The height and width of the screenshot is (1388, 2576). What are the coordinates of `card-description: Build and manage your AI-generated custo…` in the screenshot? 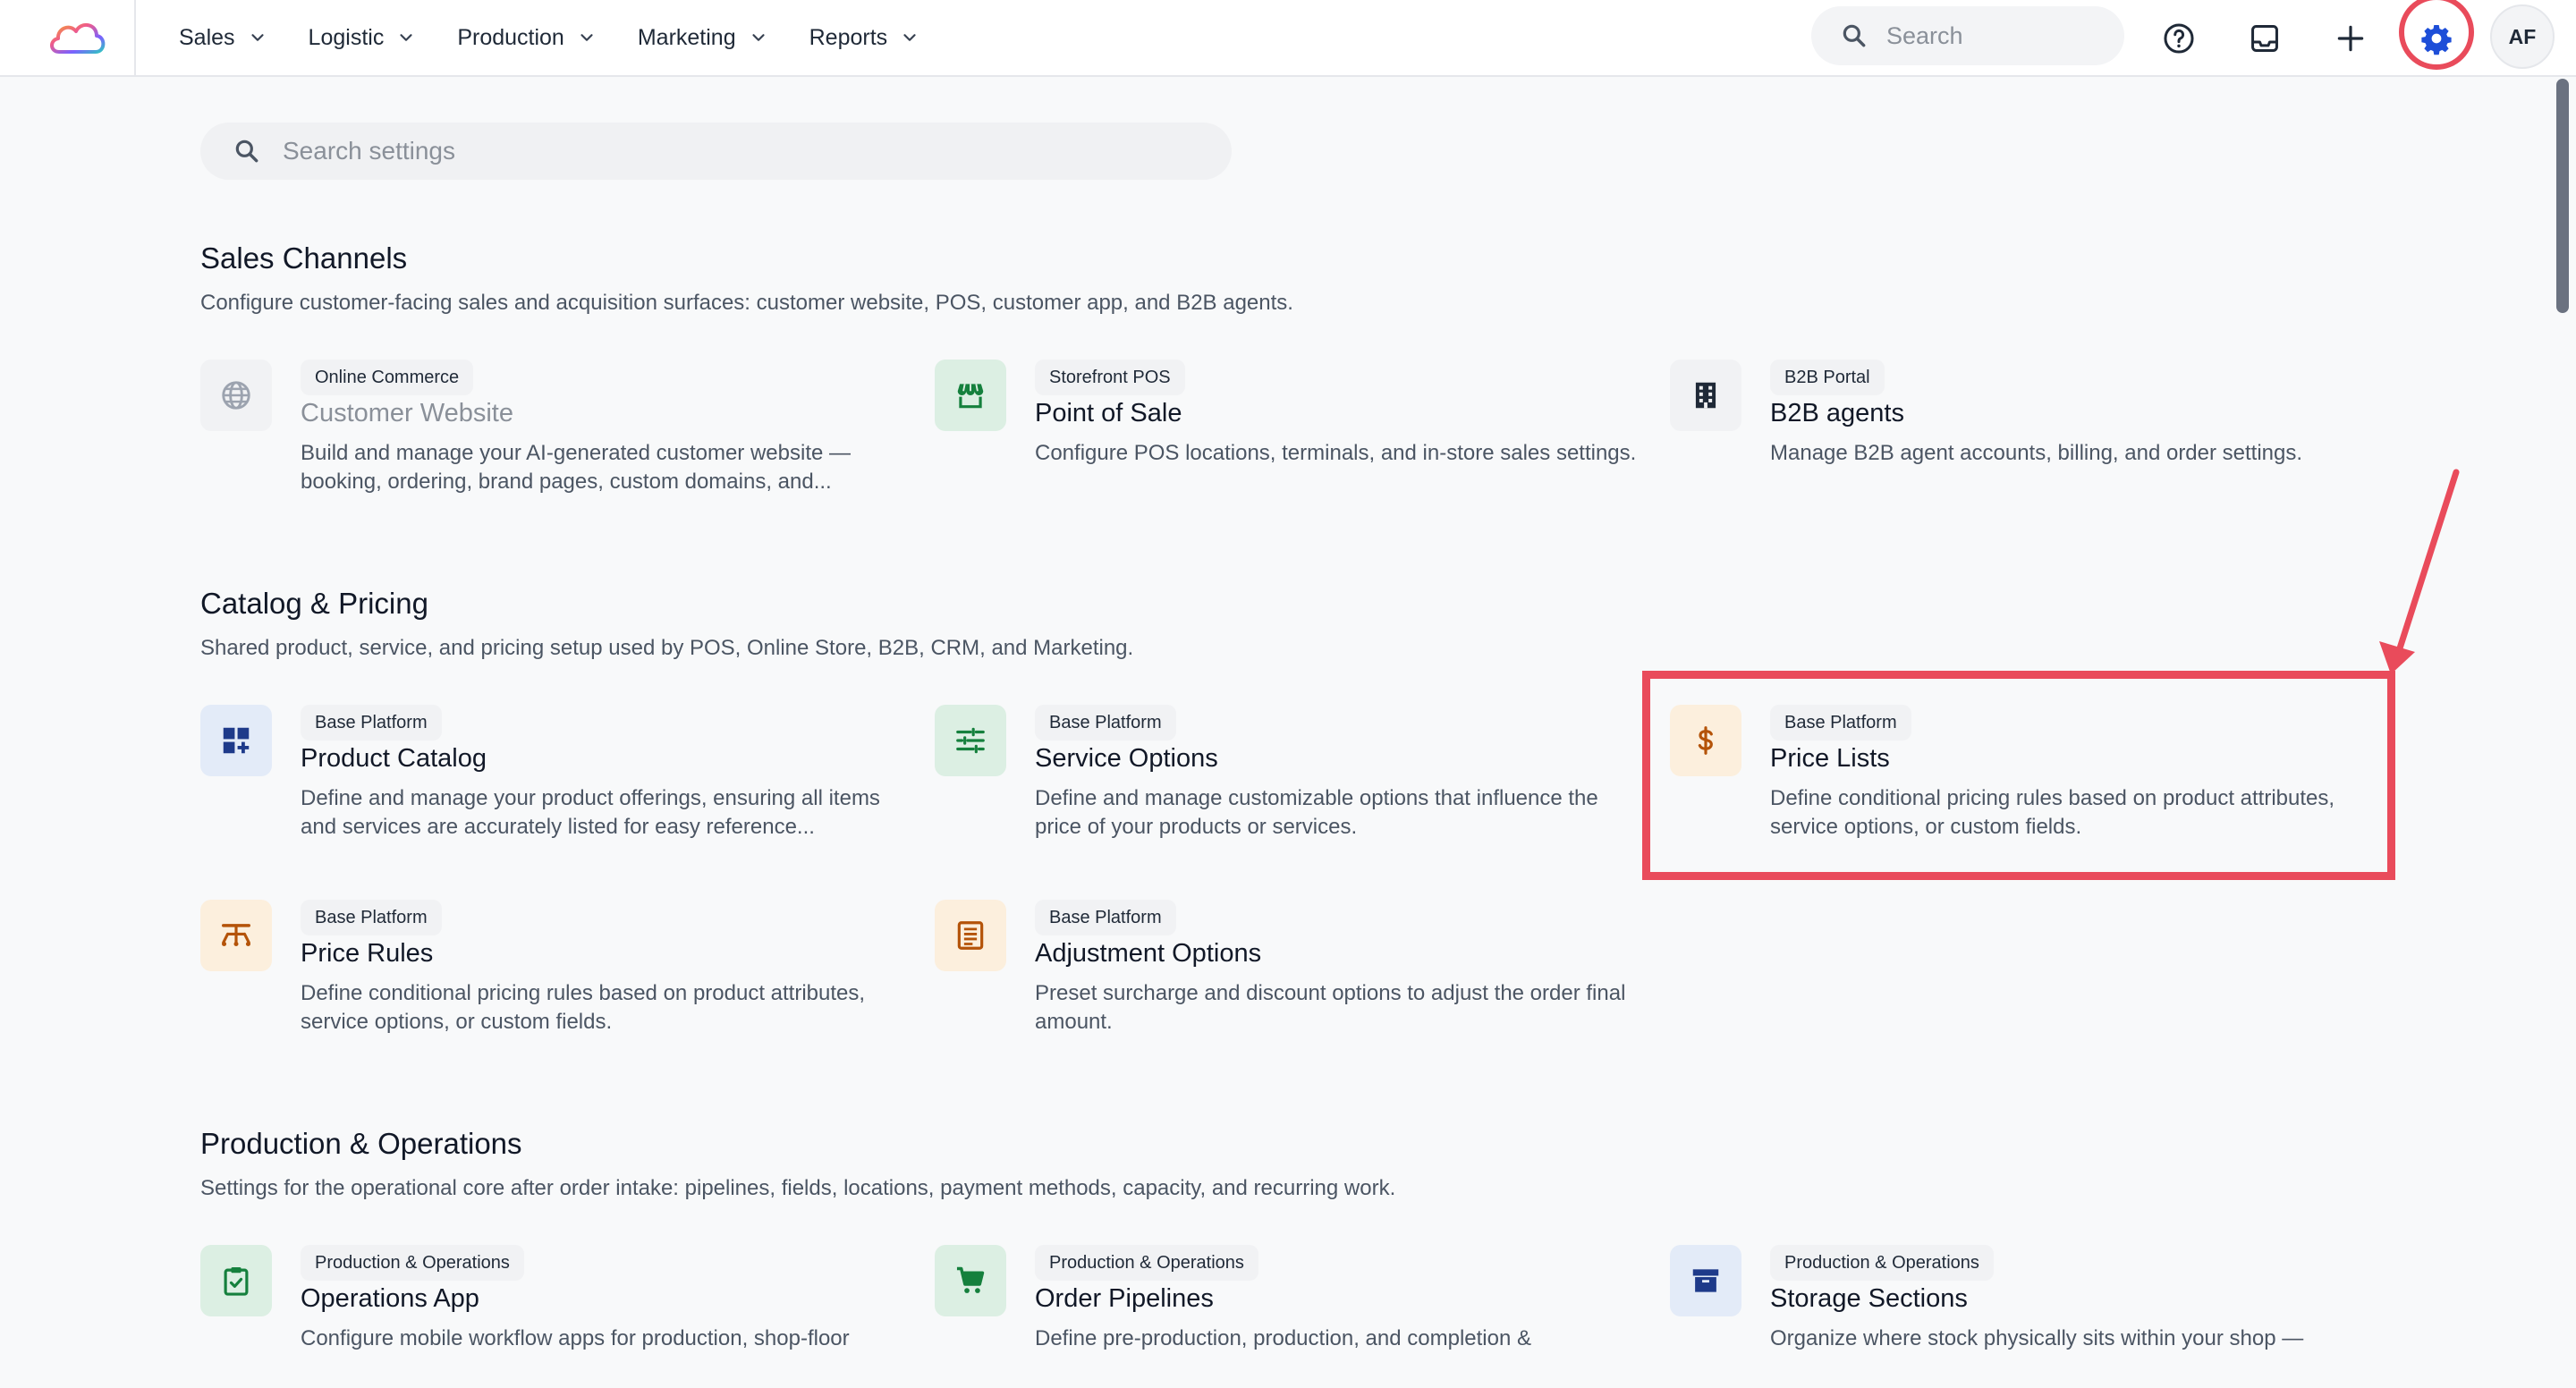 It's located at (576, 468).